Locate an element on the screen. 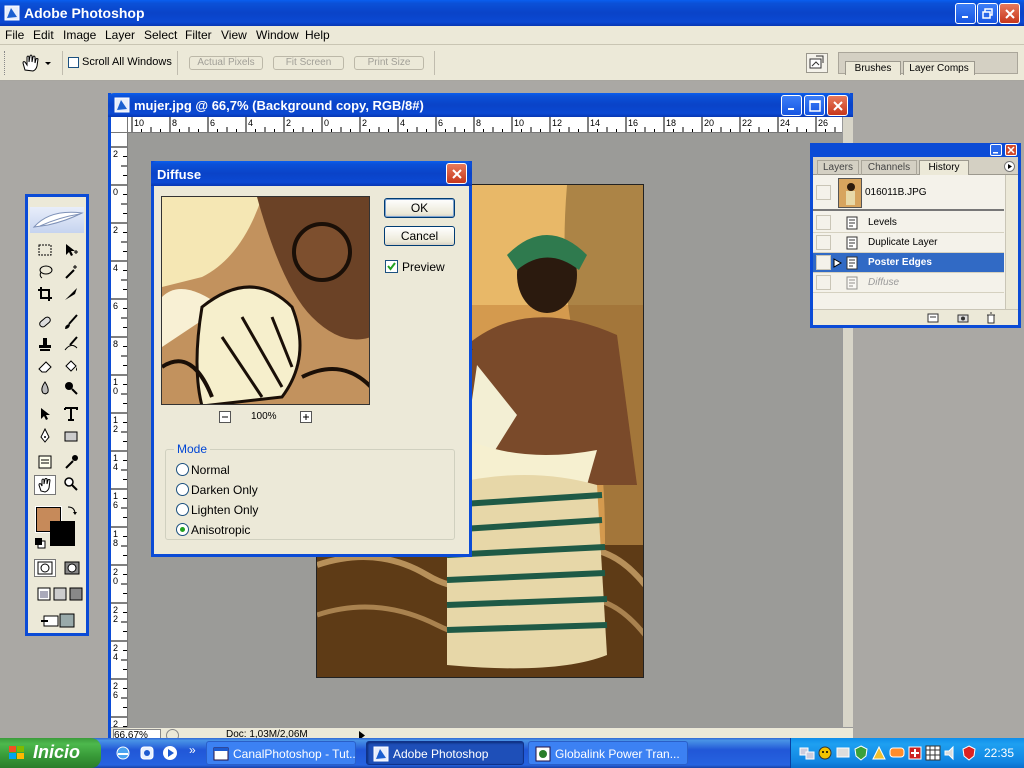 The width and height of the screenshot is (1024, 768). tray-volume-icon is located at coordinates (951, 753).